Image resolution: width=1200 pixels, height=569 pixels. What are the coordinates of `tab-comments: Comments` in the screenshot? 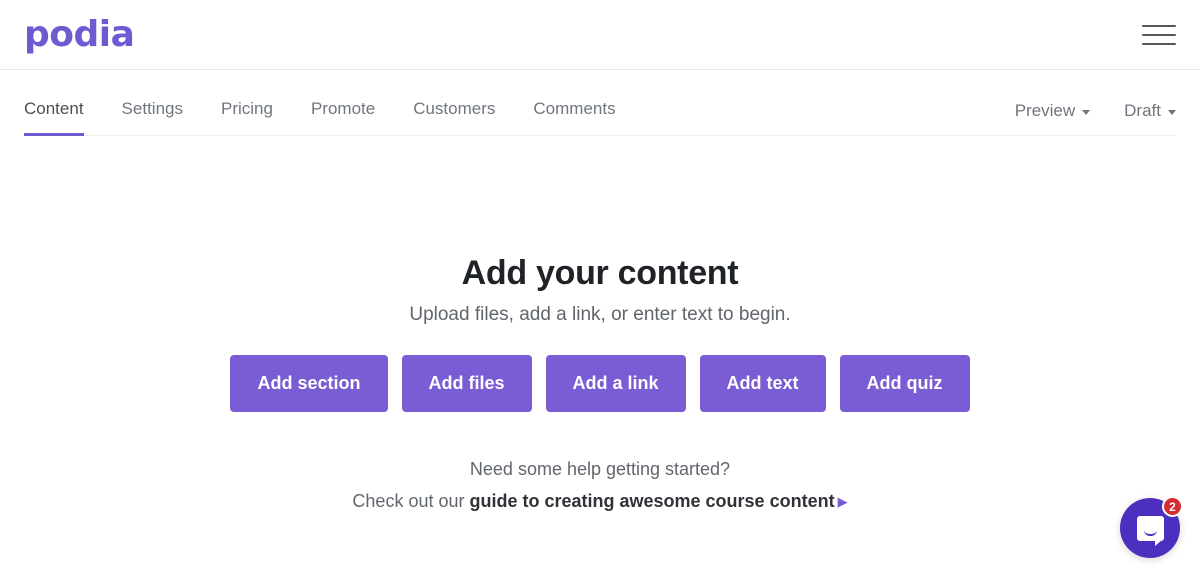 It's located at (574, 117).